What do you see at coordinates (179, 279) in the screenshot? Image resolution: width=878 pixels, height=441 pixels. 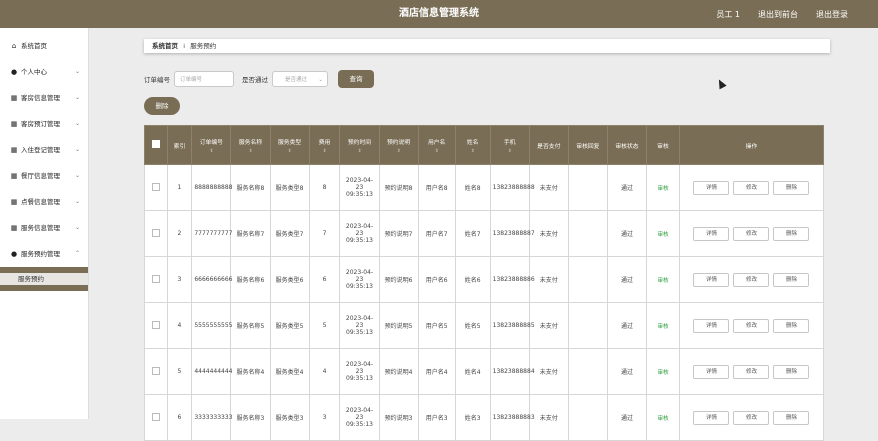 I see `cell-index: 3` at bounding box center [179, 279].